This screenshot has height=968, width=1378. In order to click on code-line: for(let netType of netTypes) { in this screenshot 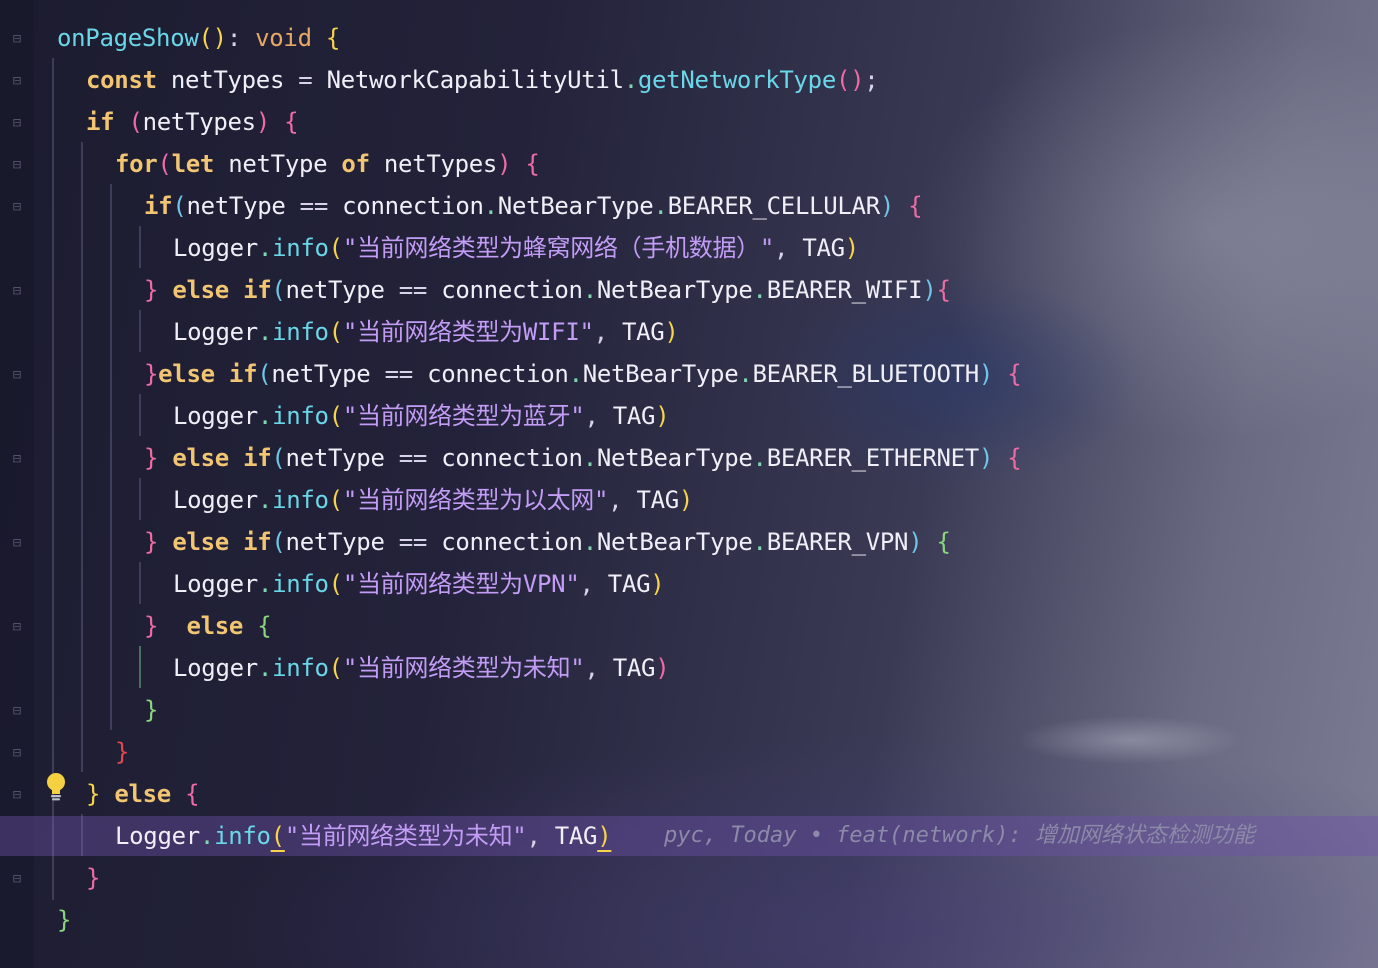, I will do `click(327, 164)`.